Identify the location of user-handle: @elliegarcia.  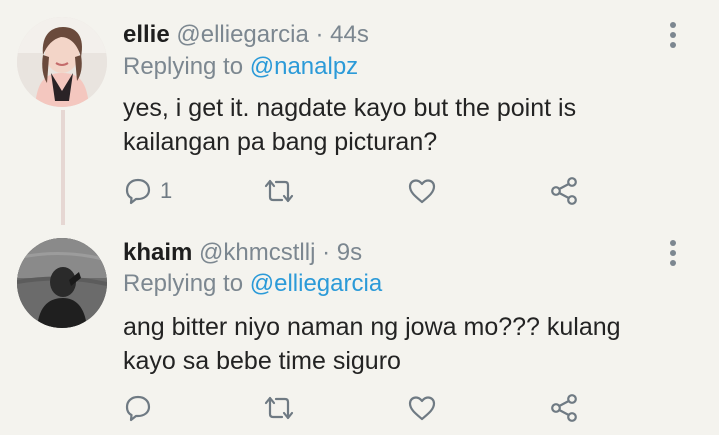
(242, 34).